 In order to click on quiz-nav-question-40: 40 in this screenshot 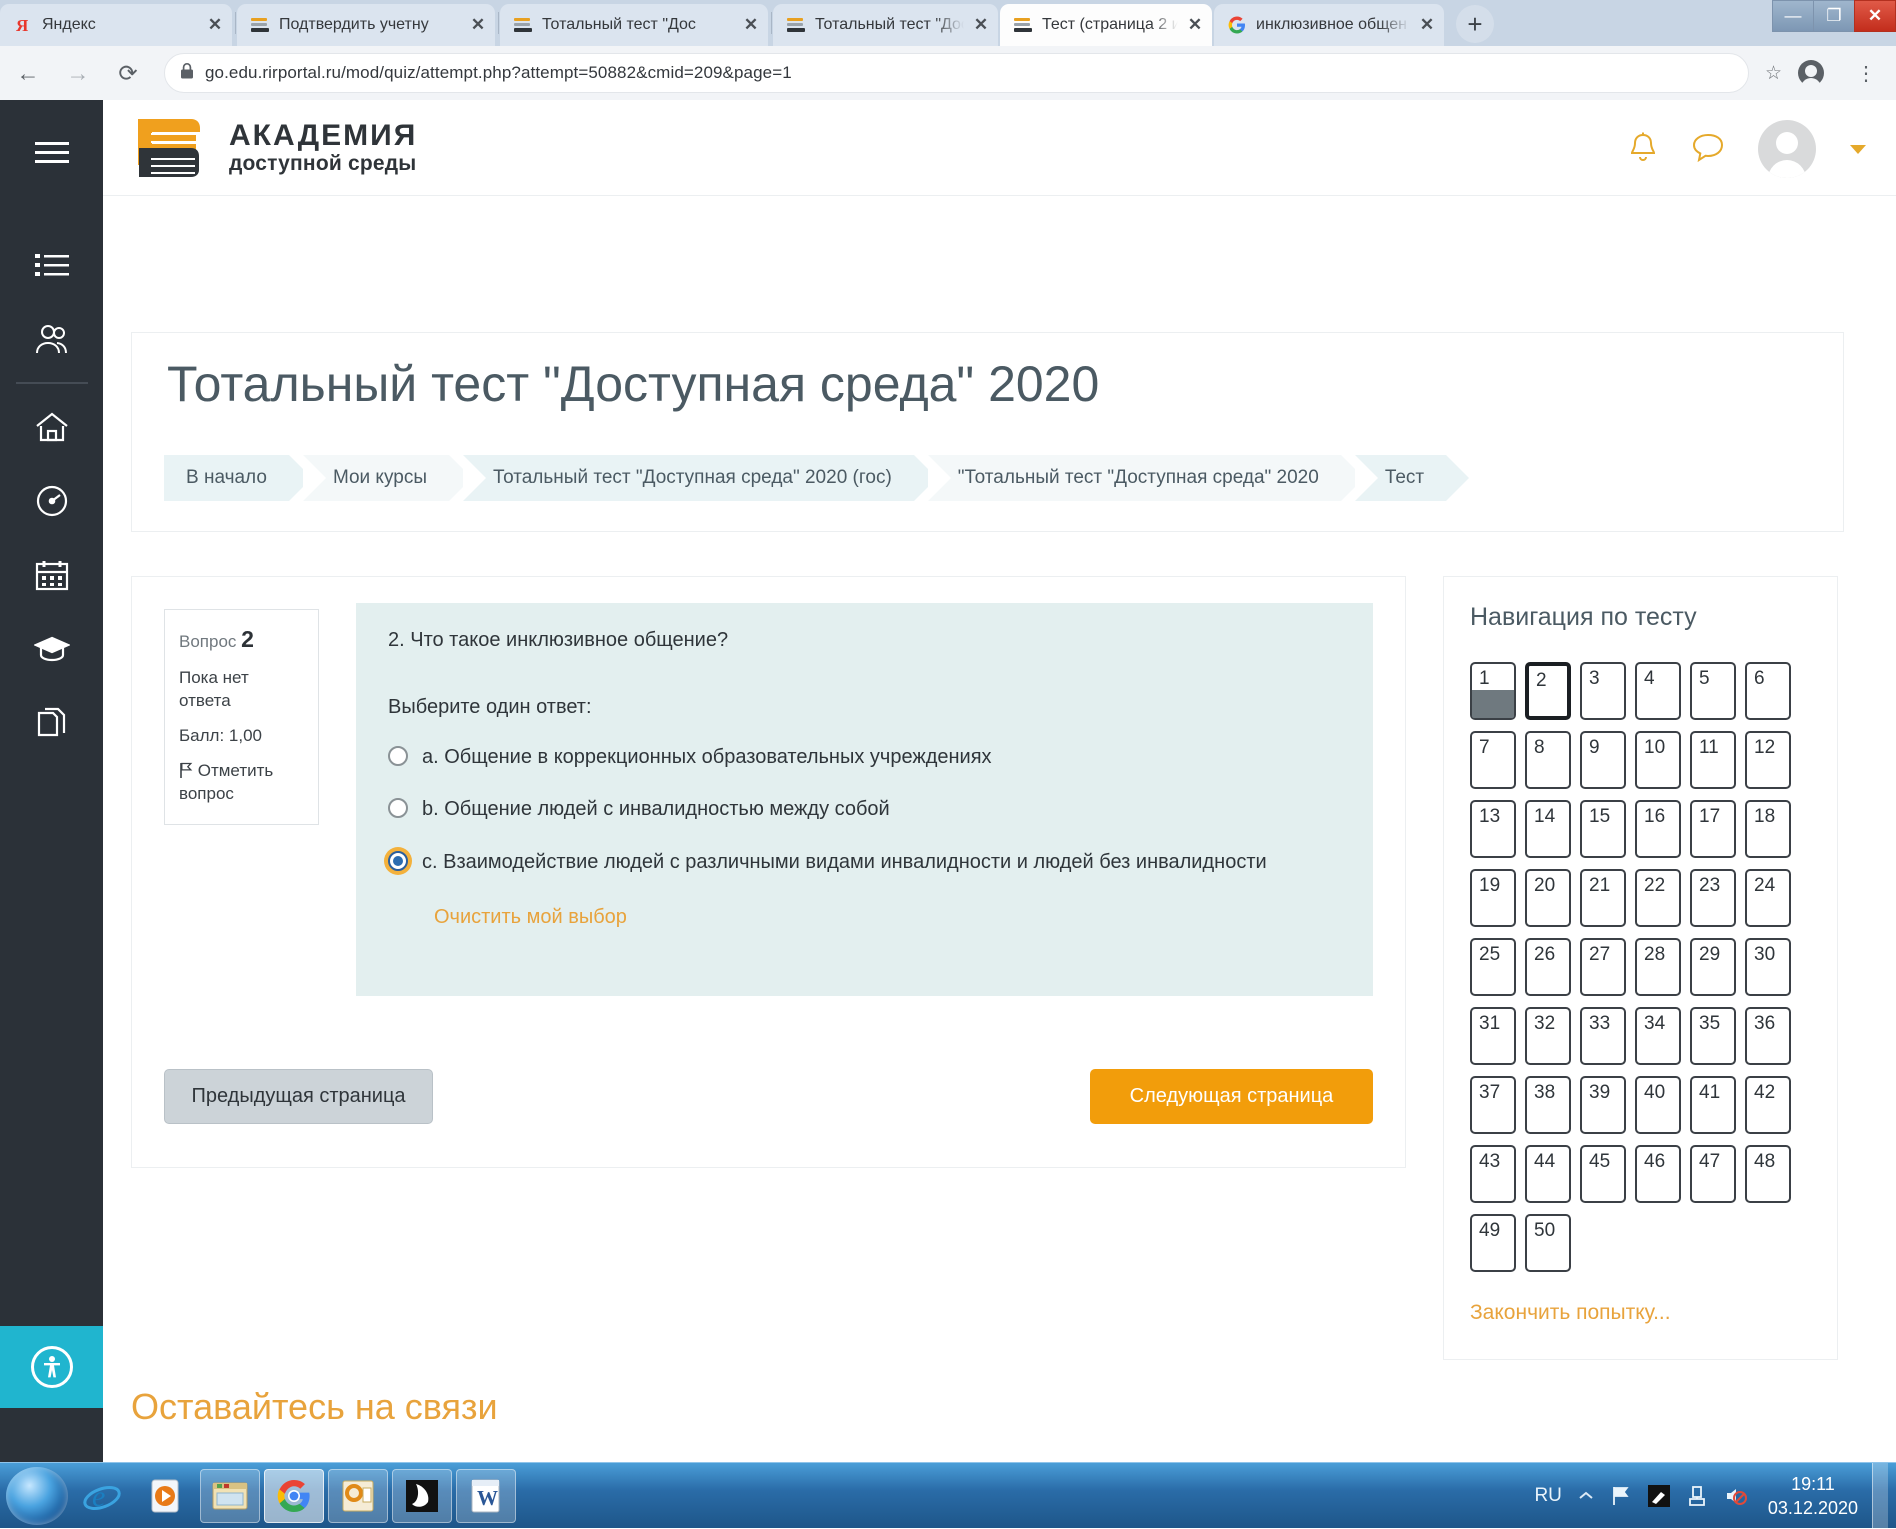, I will do `click(1658, 1105)`.